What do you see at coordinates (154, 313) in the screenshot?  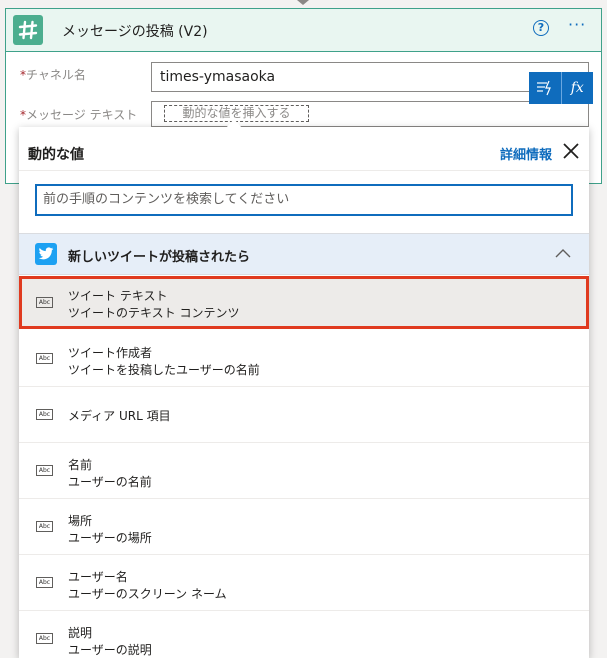 I see `item-description: ツイートのテキスト コンテンツ` at bounding box center [154, 313].